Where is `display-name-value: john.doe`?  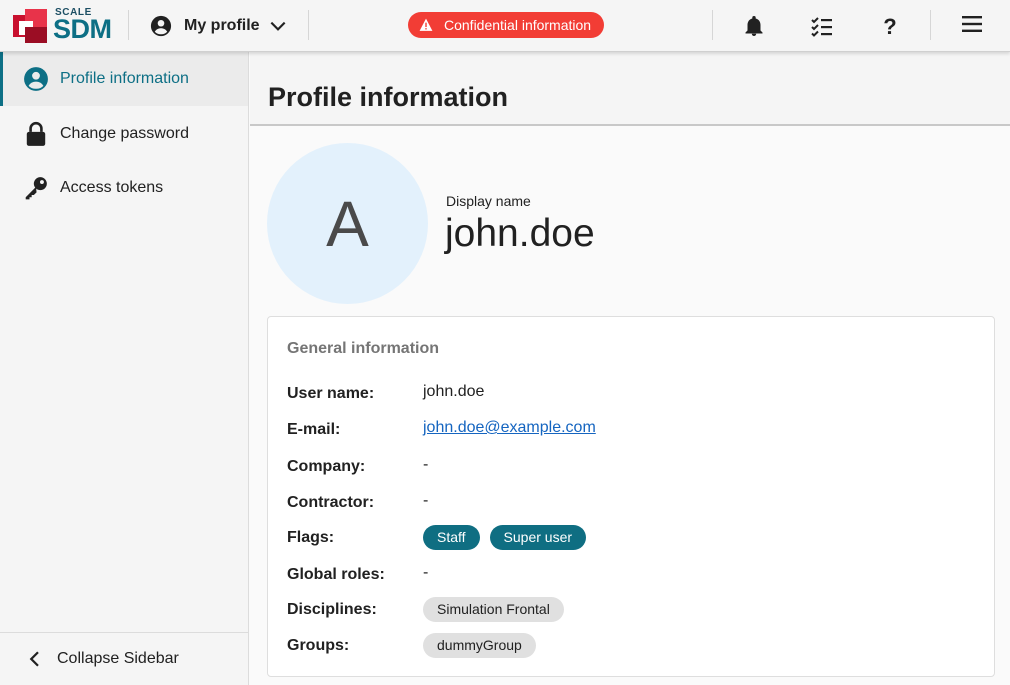
display-name-value: john.doe is located at coordinates (520, 233).